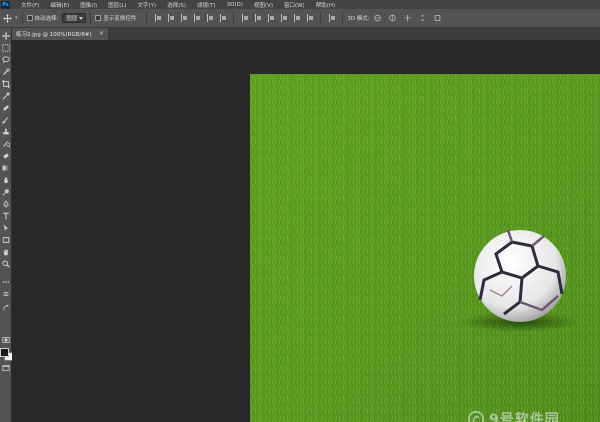 This screenshot has width=600, height=422. I want to click on auto-select-dropdown: 图层, so click(74, 18).